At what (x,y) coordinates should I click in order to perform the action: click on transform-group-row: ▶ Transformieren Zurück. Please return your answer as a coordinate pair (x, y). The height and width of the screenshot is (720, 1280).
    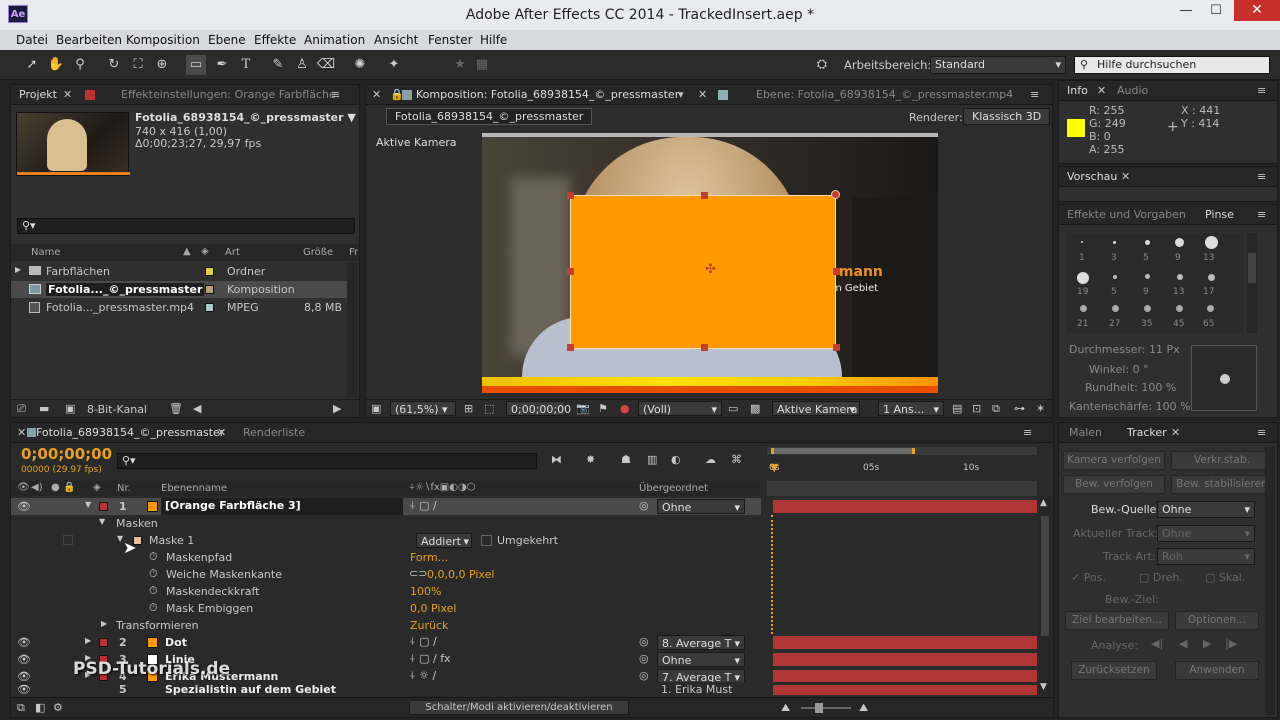
    Looking at the image, I should click on (386, 625).